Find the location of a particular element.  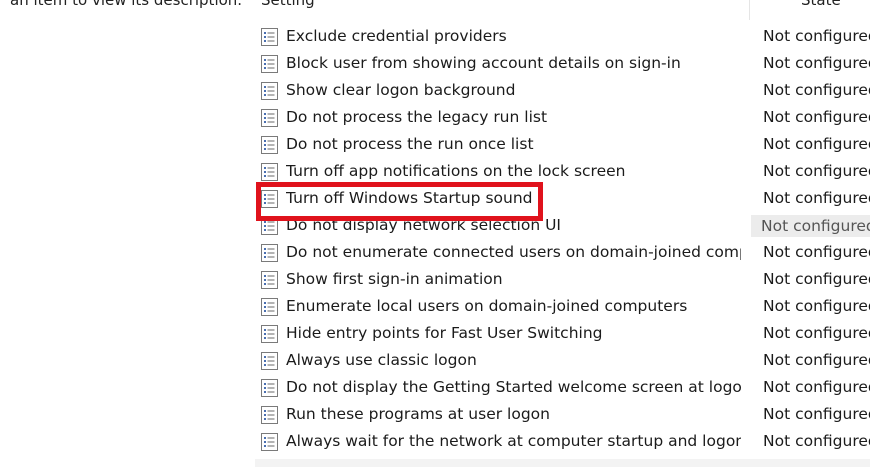

highlight-annotation is located at coordinates (399, 201).